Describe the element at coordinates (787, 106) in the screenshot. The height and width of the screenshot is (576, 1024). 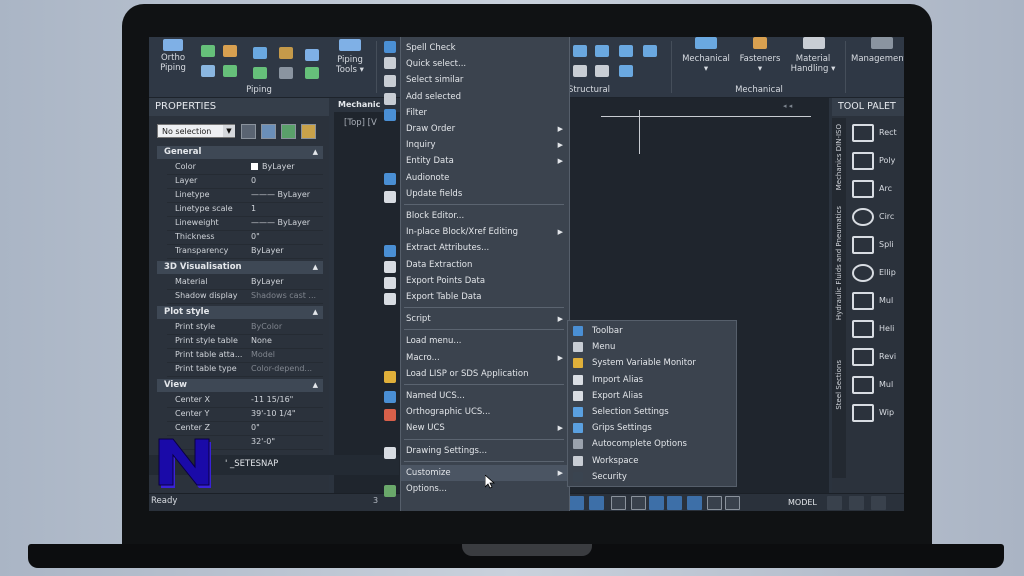
I see `viewport-controls: ◂ ◂` at that location.